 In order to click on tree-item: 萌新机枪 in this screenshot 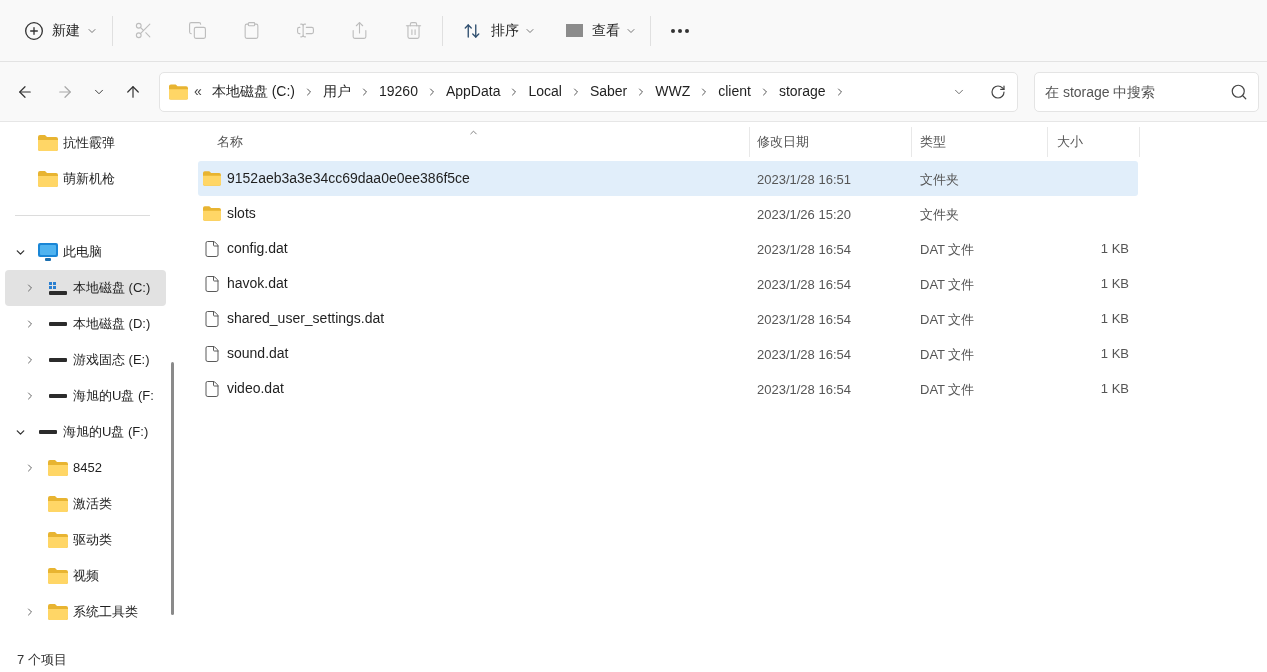, I will do `click(85, 179)`.